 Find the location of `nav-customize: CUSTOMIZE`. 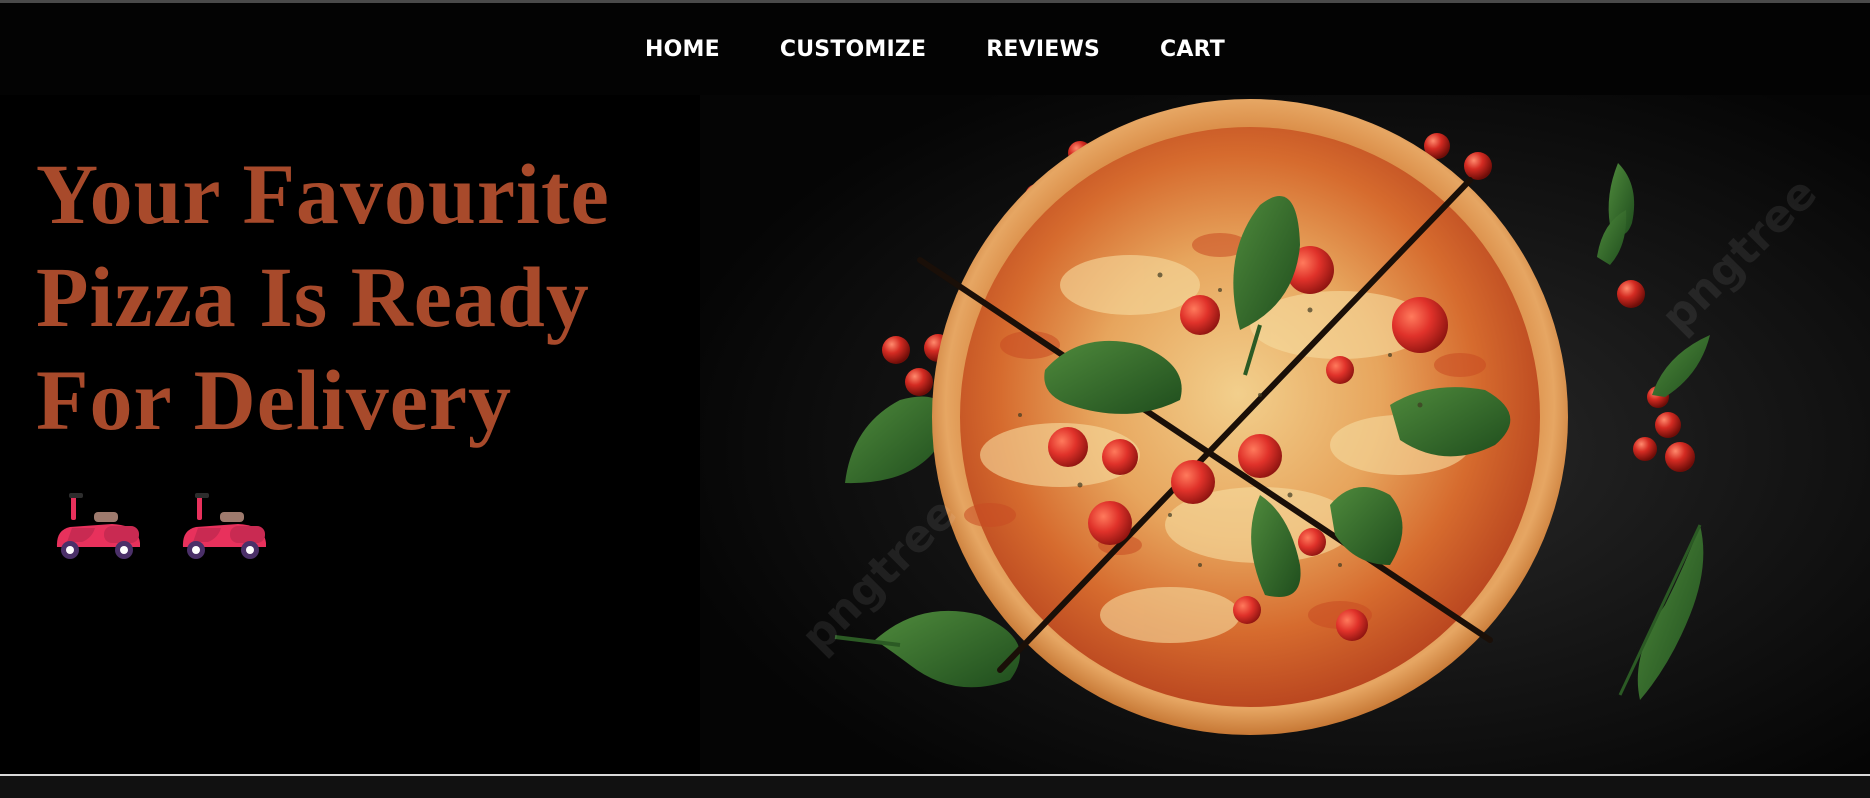

nav-customize: CUSTOMIZE is located at coordinates (853, 49).